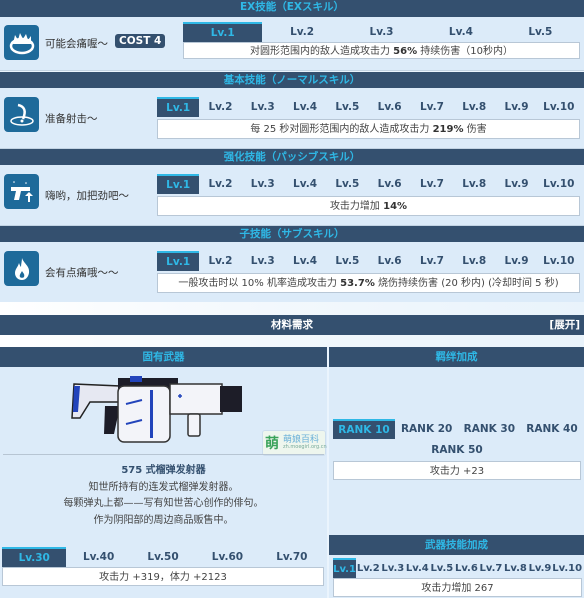 This screenshot has width=584, height=598. Describe the element at coordinates (427, 429) in the screenshot. I see `tab-rank20: RANK 20` at that location.